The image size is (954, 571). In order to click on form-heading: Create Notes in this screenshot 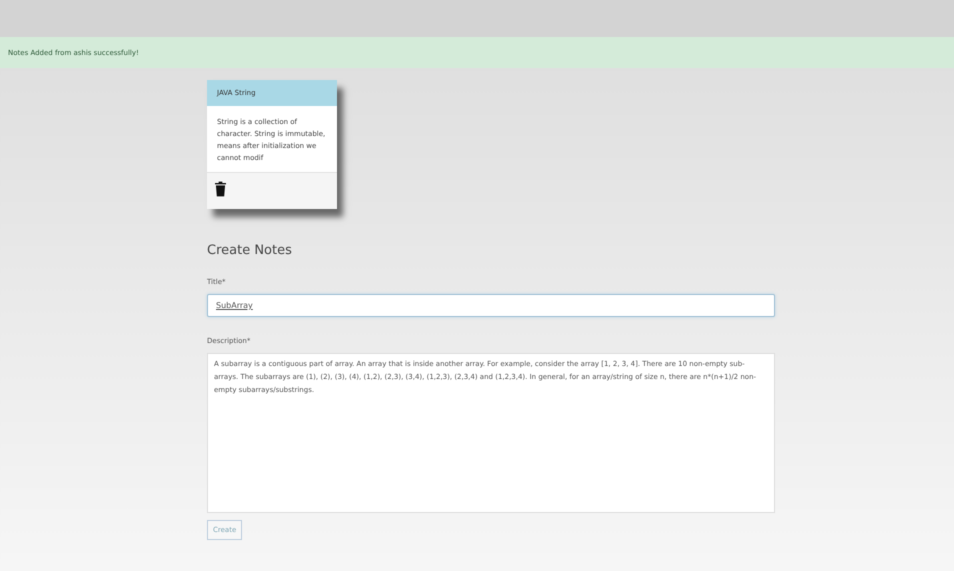, I will do `click(250, 250)`.